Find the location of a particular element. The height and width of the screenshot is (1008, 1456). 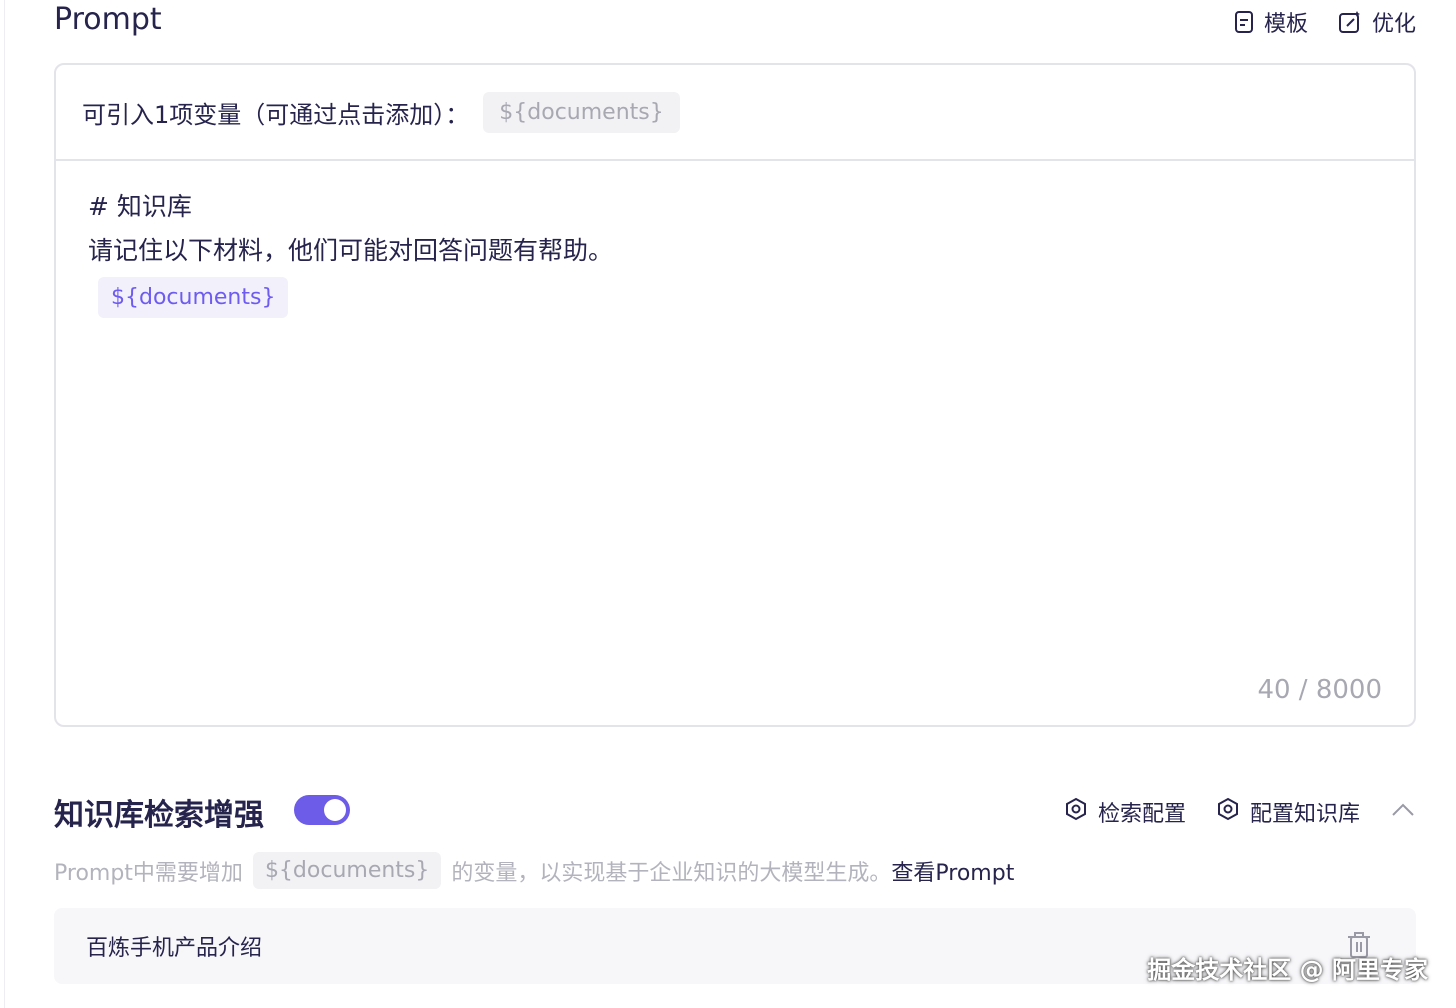

prompt-textarea: # 知识库 请记住以下材料，他们可能对回答问题有帮助。 ${documents} is located at coordinates (735, 239).